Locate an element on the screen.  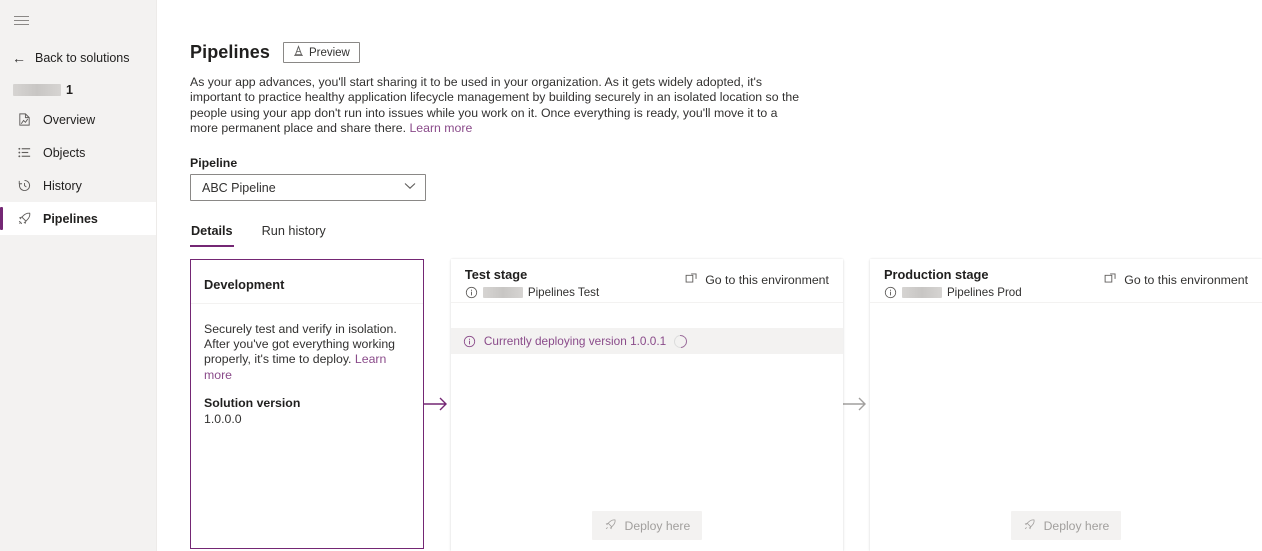
test-to-prod-arrow is located at coordinates (856, 404).